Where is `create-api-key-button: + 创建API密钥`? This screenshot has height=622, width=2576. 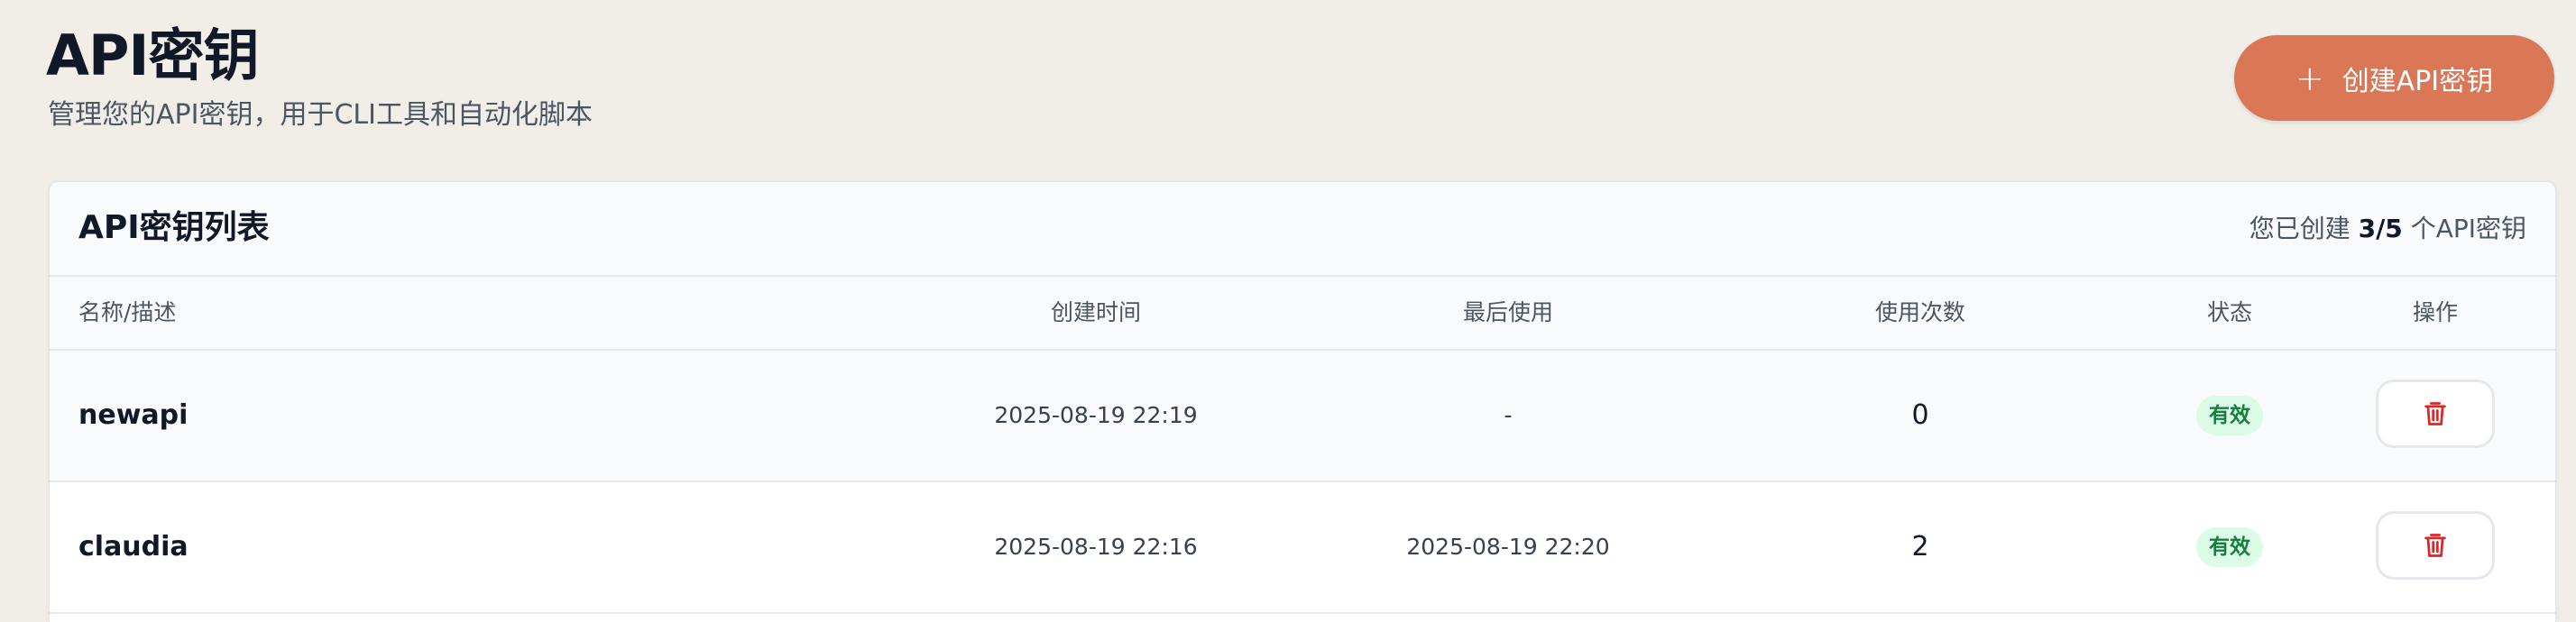 create-api-key-button: + 创建API密钥 is located at coordinates (2394, 78).